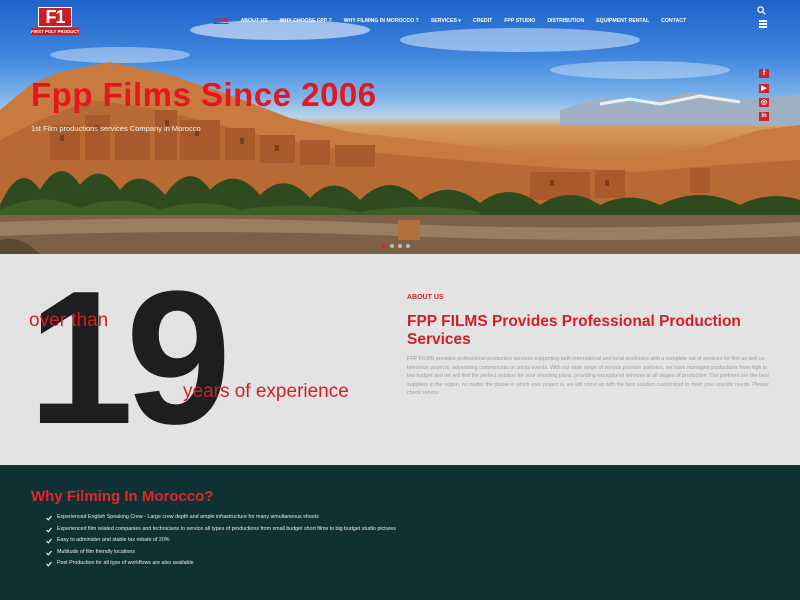 The image size is (800, 600). What do you see at coordinates (425, 297) in the screenshot?
I see `about-label: ABOUT US` at bounding box center [425, 297].